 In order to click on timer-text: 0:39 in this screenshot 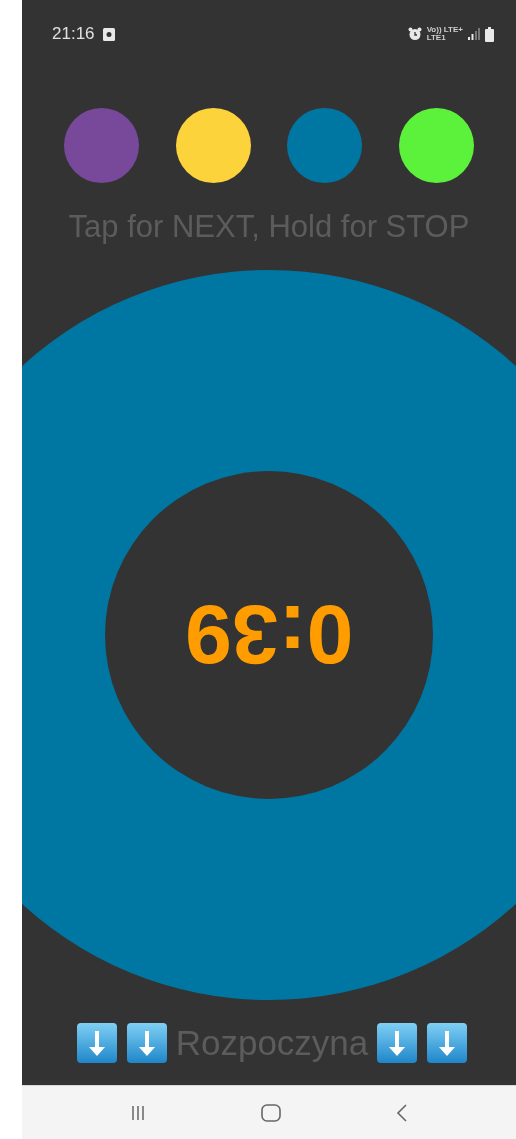, I will do `click(269, 635)`.